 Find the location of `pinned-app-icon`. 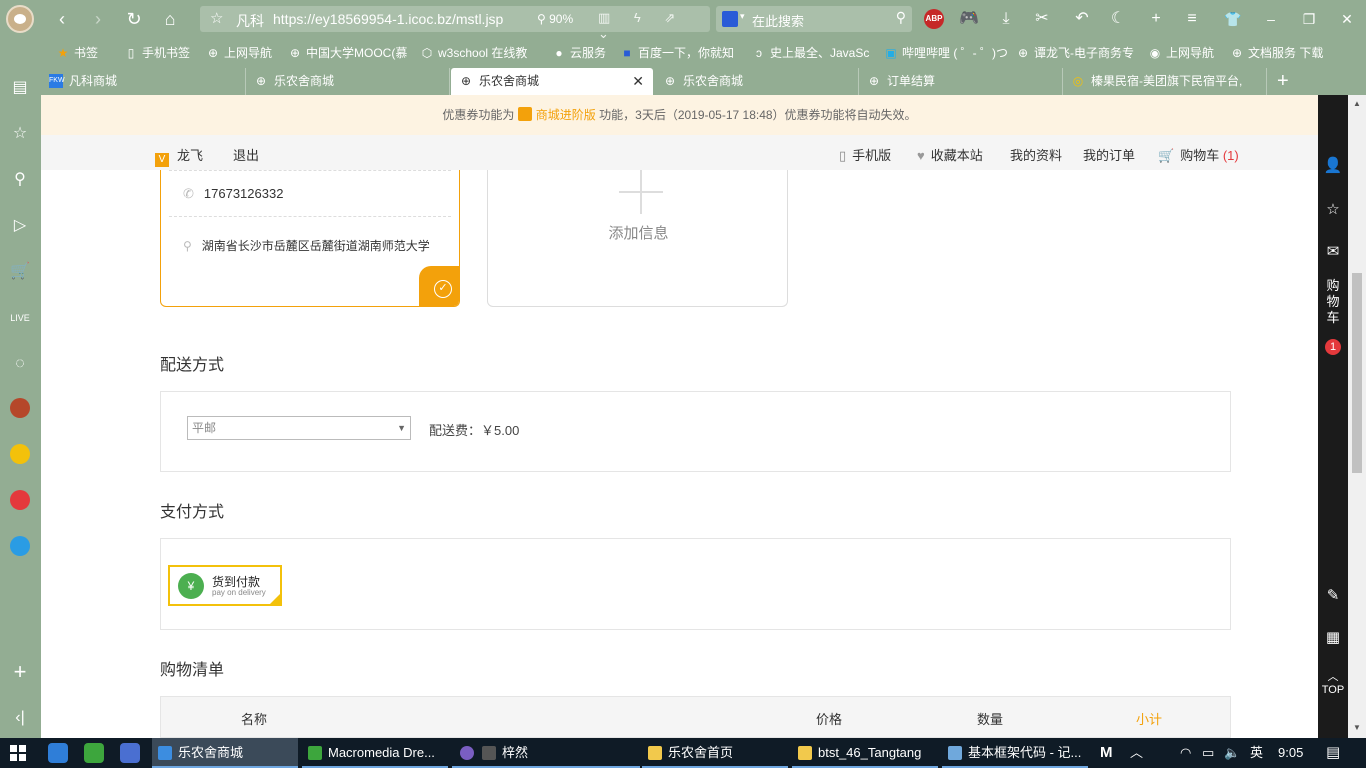

pinned-app-icon is located at coordinates (58, 753).